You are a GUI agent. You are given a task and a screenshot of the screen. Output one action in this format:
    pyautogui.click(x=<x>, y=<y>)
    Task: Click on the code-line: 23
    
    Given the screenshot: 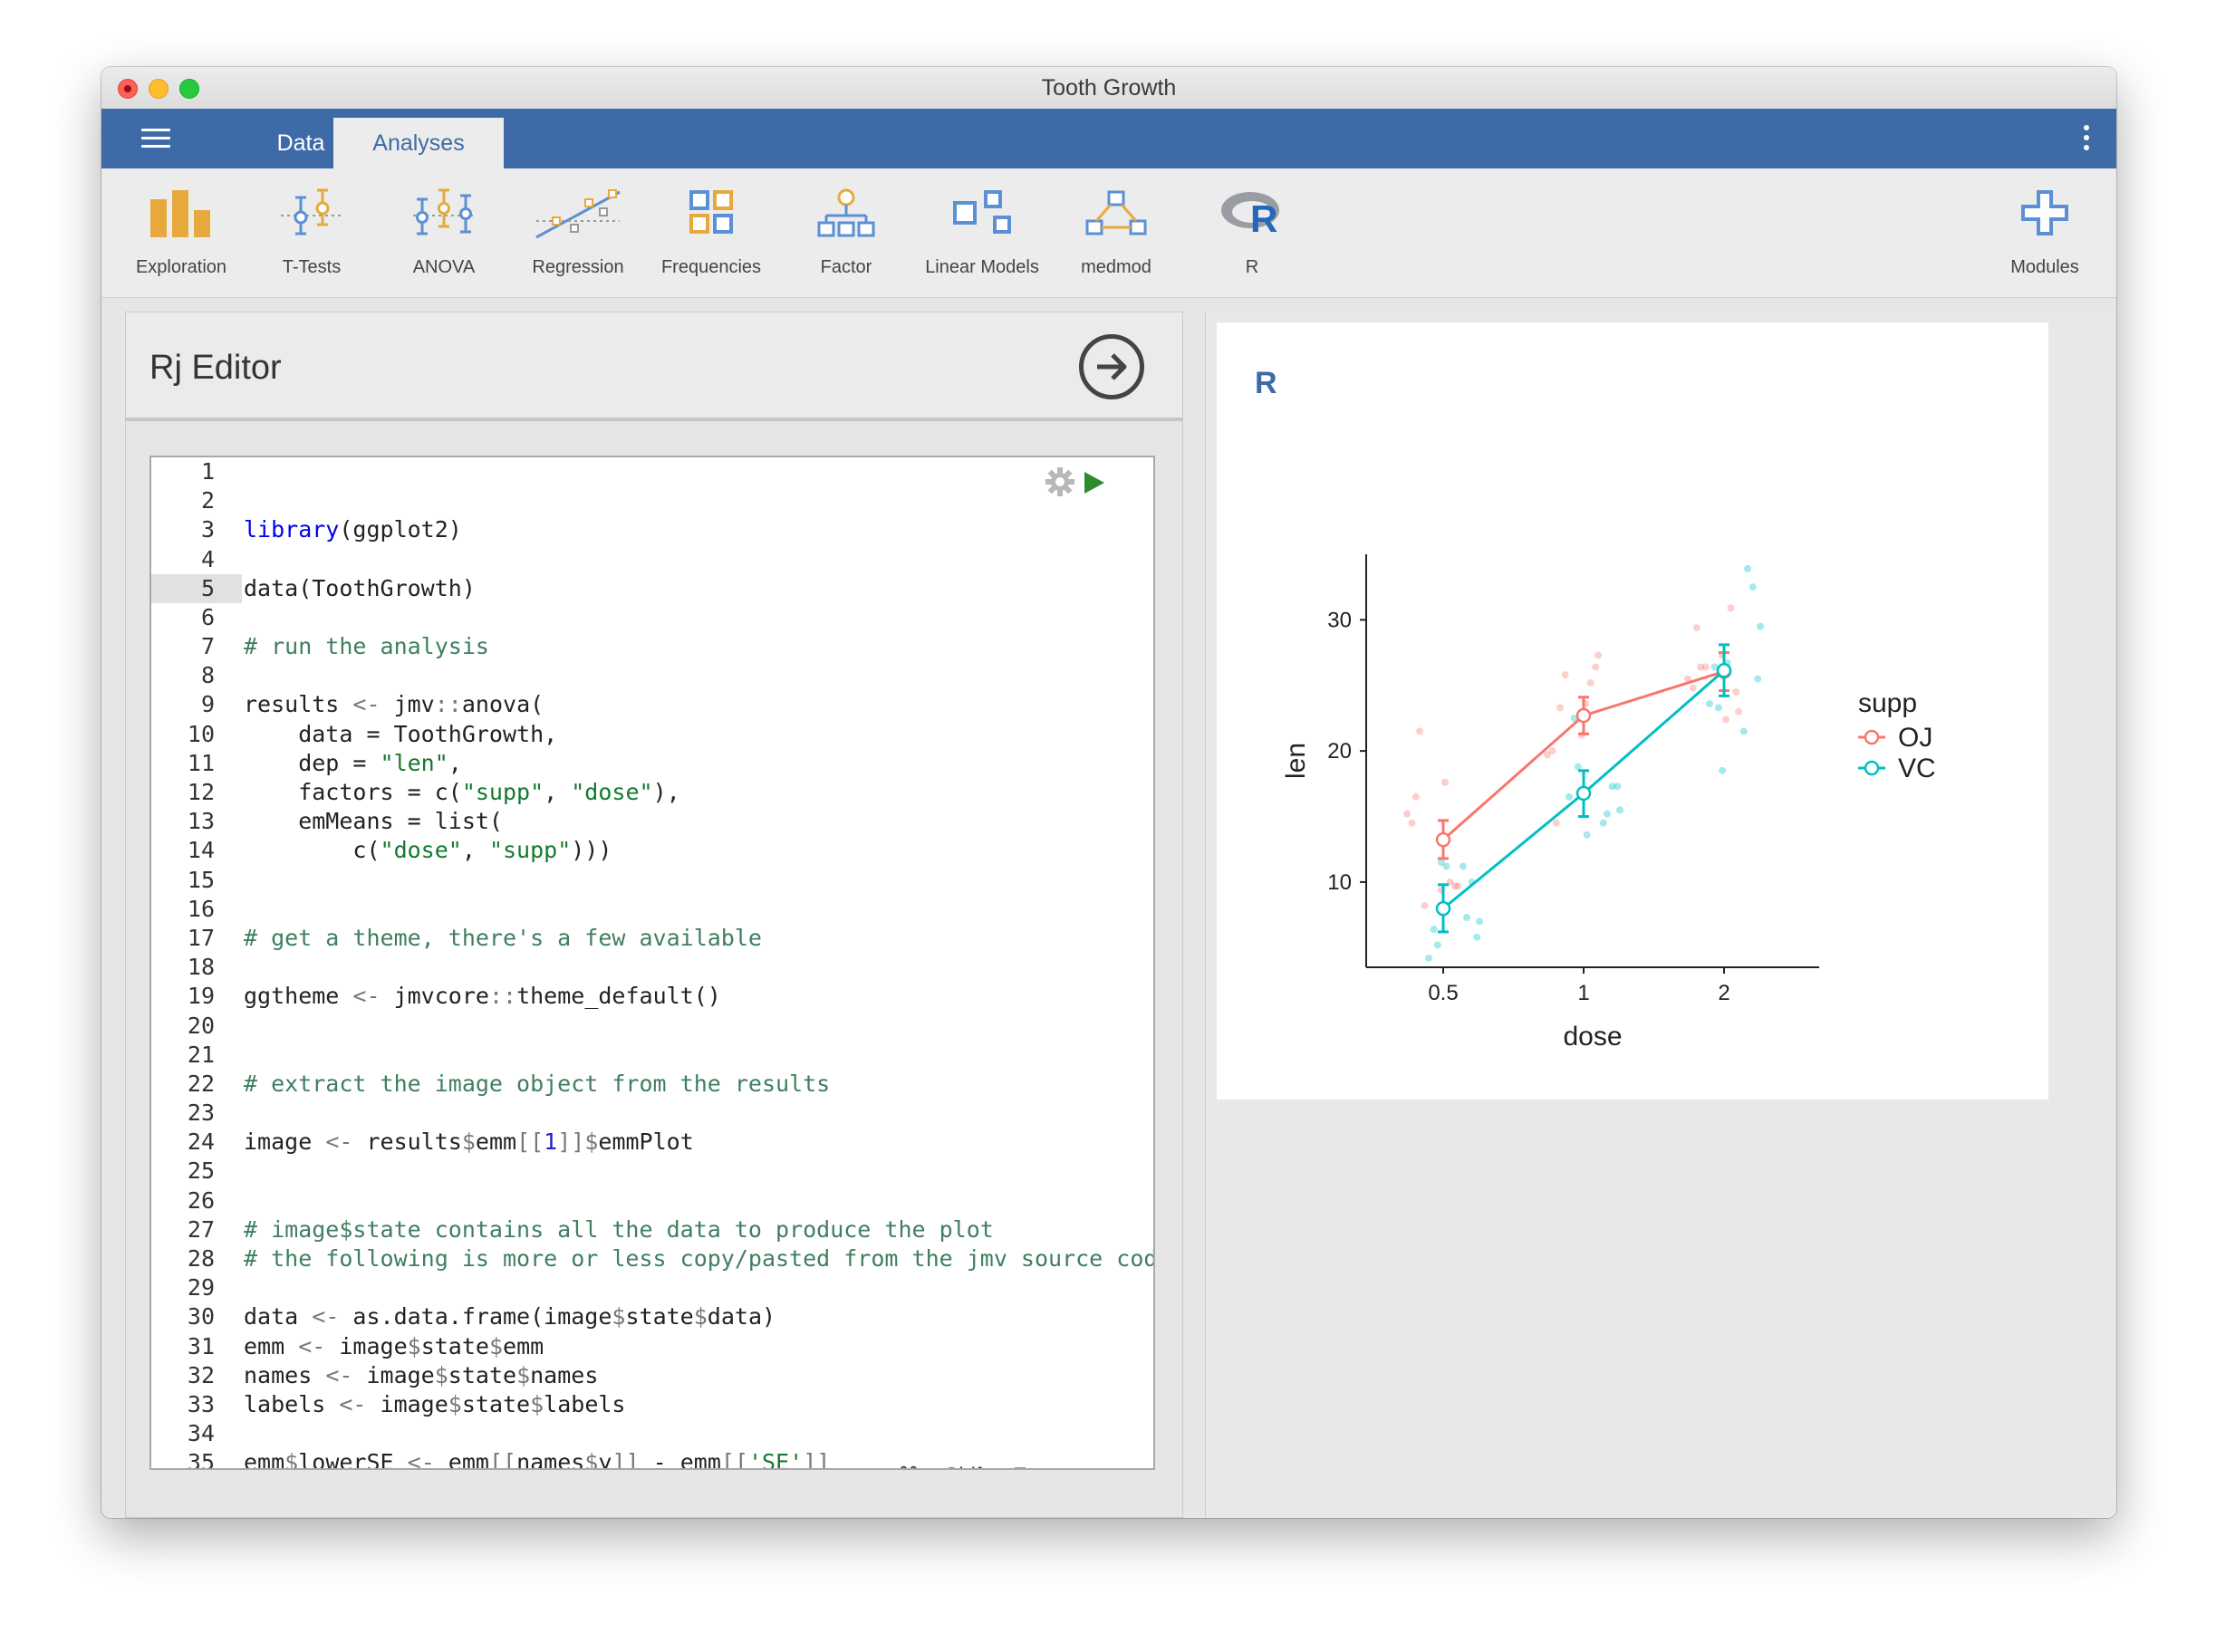 What is the action you would take?
    pyautogui.click(x=652, y=1113)
    